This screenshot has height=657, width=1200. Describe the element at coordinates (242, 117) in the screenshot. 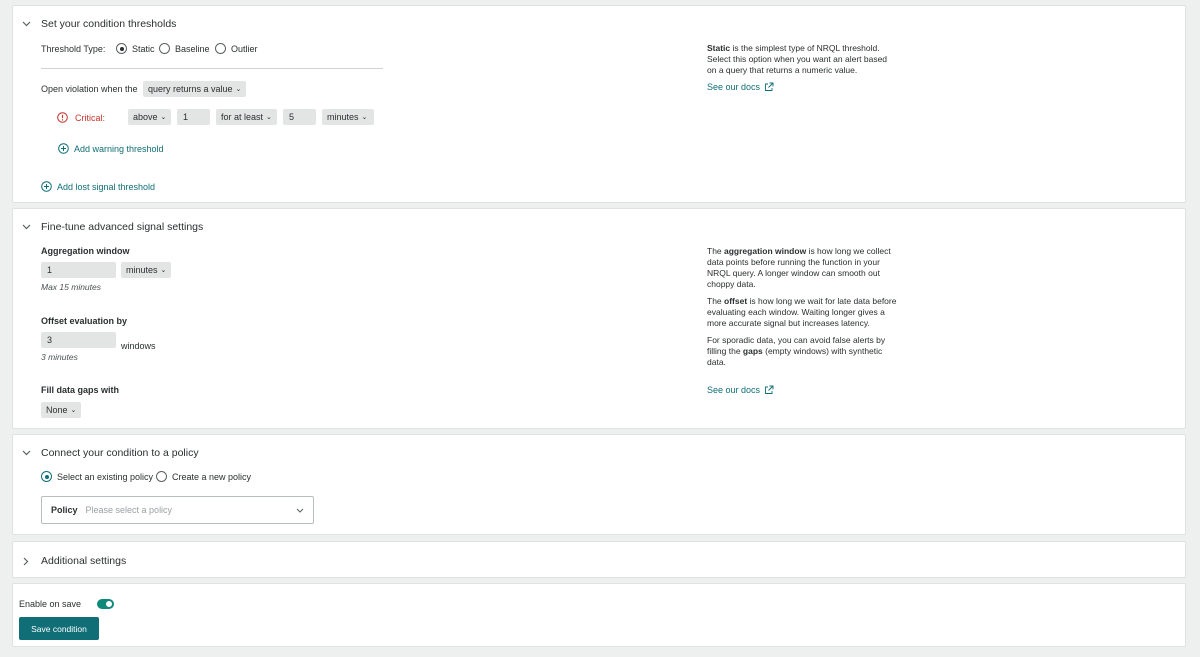

I see `dropdown-value: for at least` at that location.